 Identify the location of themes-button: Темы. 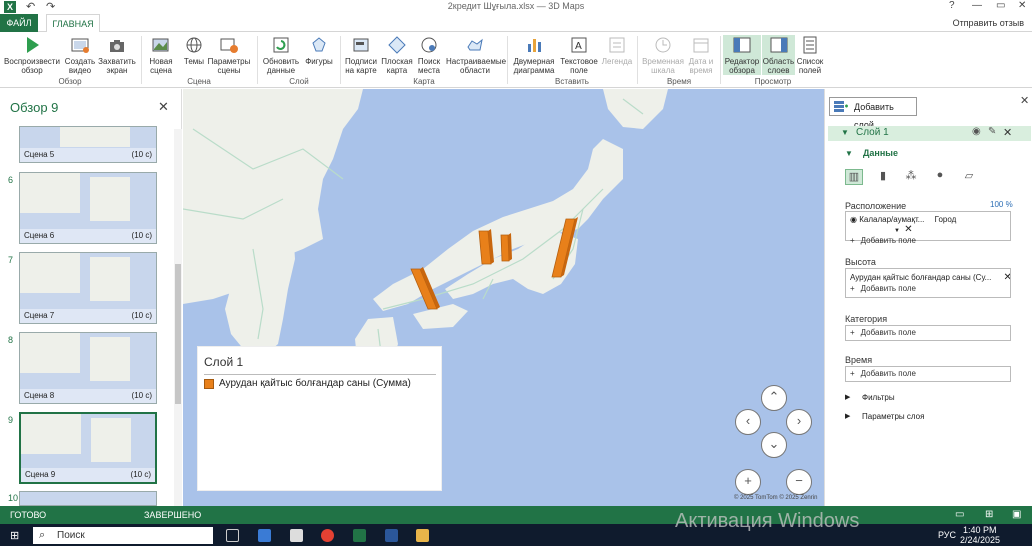
(194, 50).